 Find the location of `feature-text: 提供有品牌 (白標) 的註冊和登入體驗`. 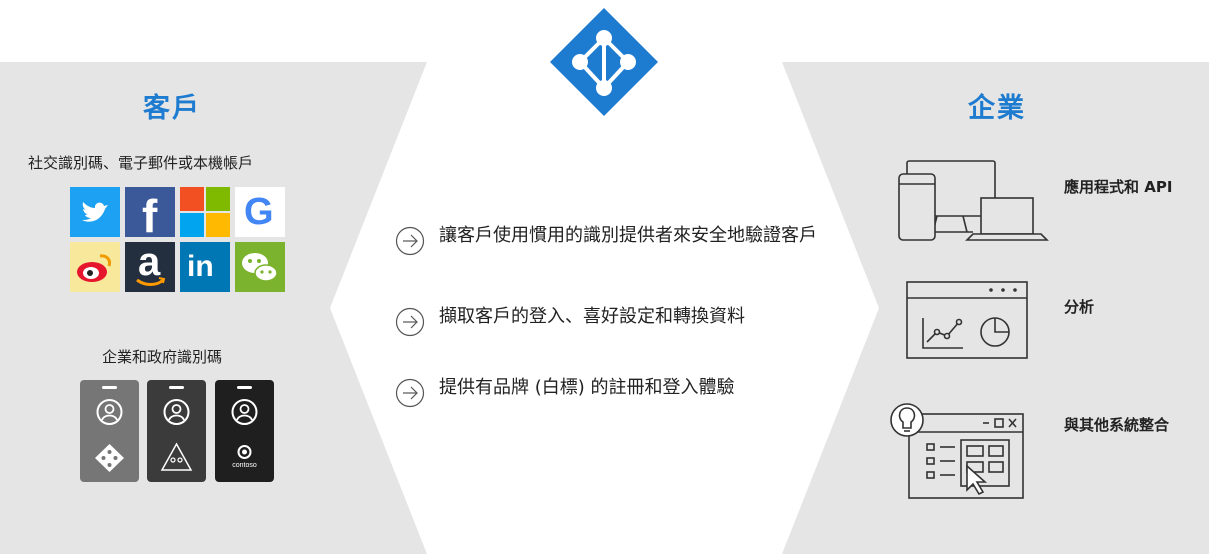

feature-text: 提供有品牌 (白標) 的註冊和登入體驗 is located at coordinates (587, 387).